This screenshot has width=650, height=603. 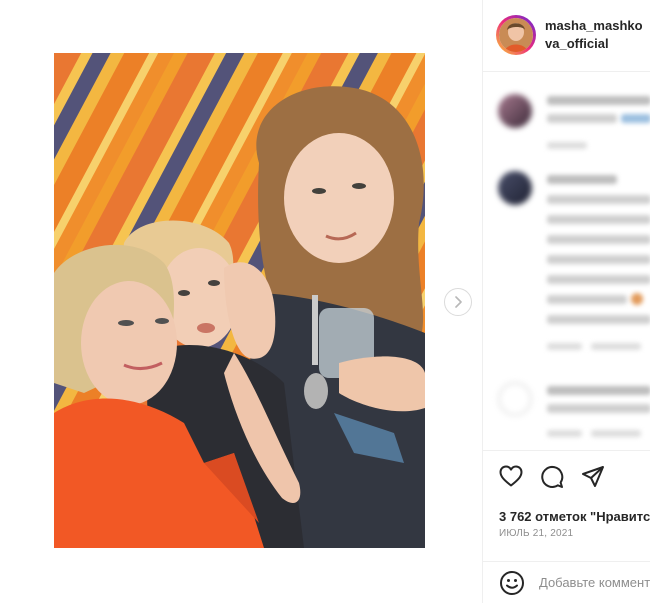 I want to click on comment-input, so click(x=594, y=582).